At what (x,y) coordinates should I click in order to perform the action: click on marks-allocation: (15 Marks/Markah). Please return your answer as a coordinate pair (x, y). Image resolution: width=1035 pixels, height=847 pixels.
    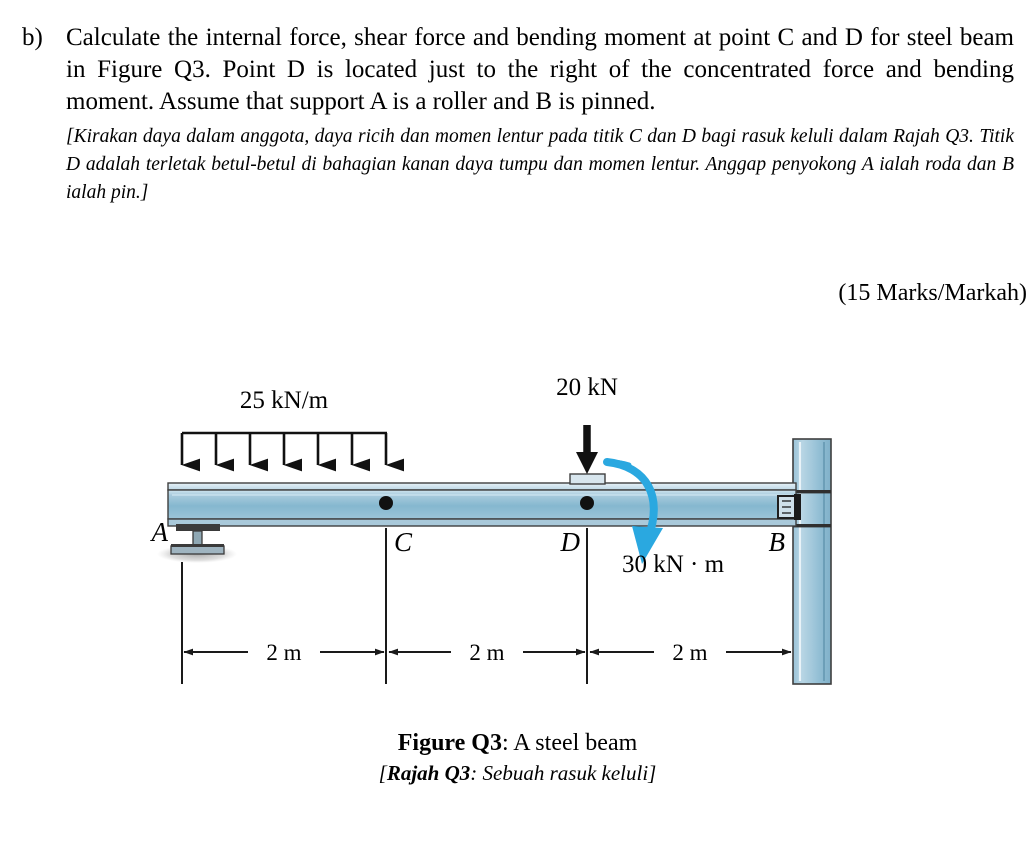
    Looking at the image, I should click on (932, 293).